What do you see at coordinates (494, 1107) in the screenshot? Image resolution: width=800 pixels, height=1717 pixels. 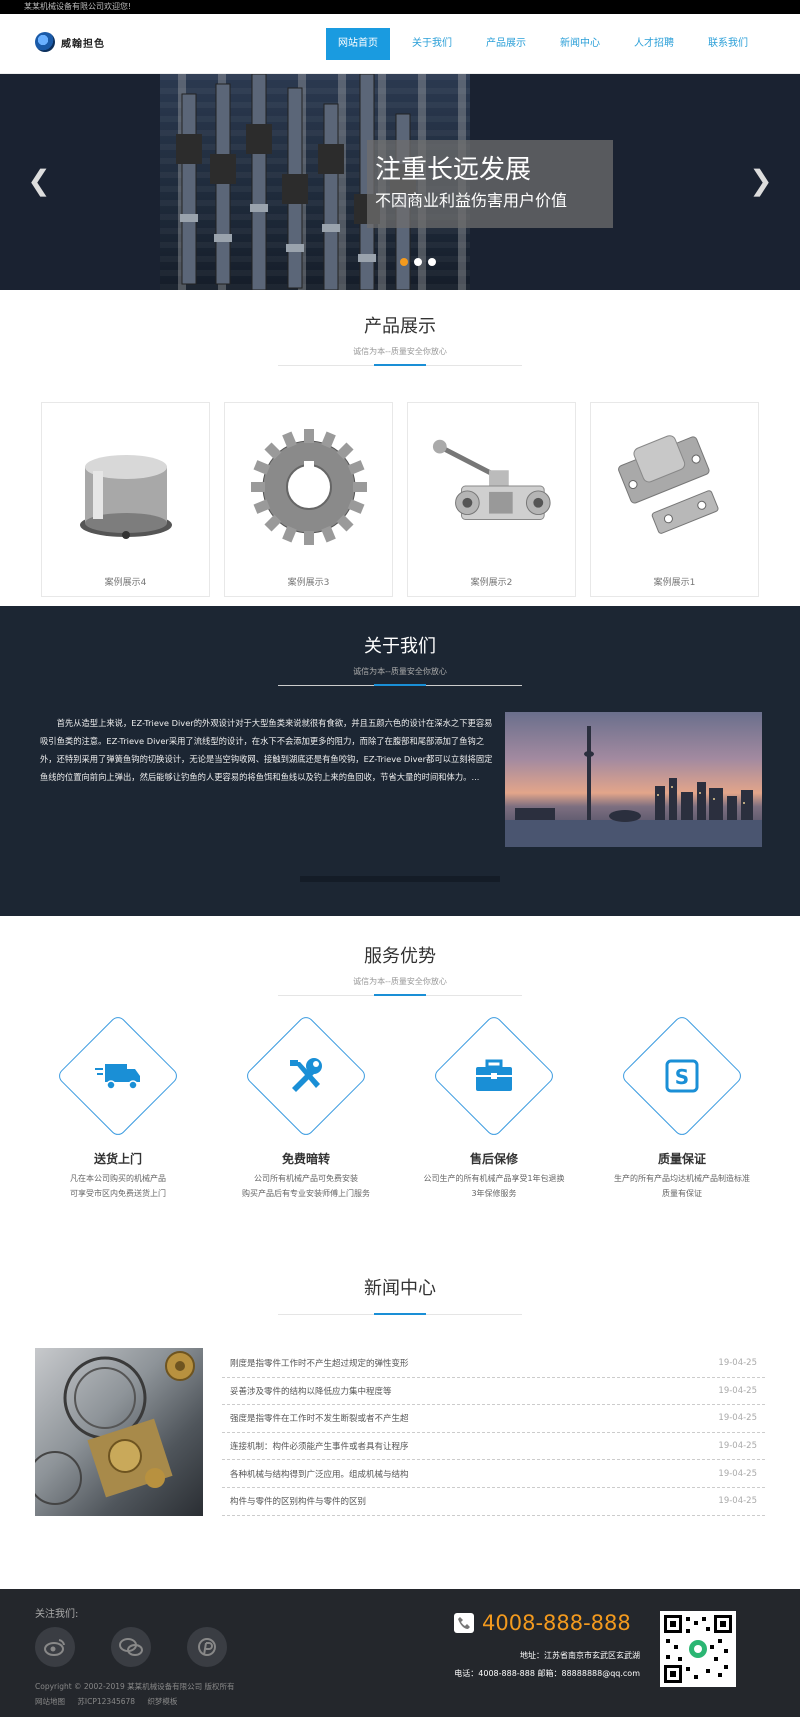 I see `service-warranty: 售后保修 公司生产的所有机械产品享受1年包退换 3年保修服务` at bounding box center [494, 1107].